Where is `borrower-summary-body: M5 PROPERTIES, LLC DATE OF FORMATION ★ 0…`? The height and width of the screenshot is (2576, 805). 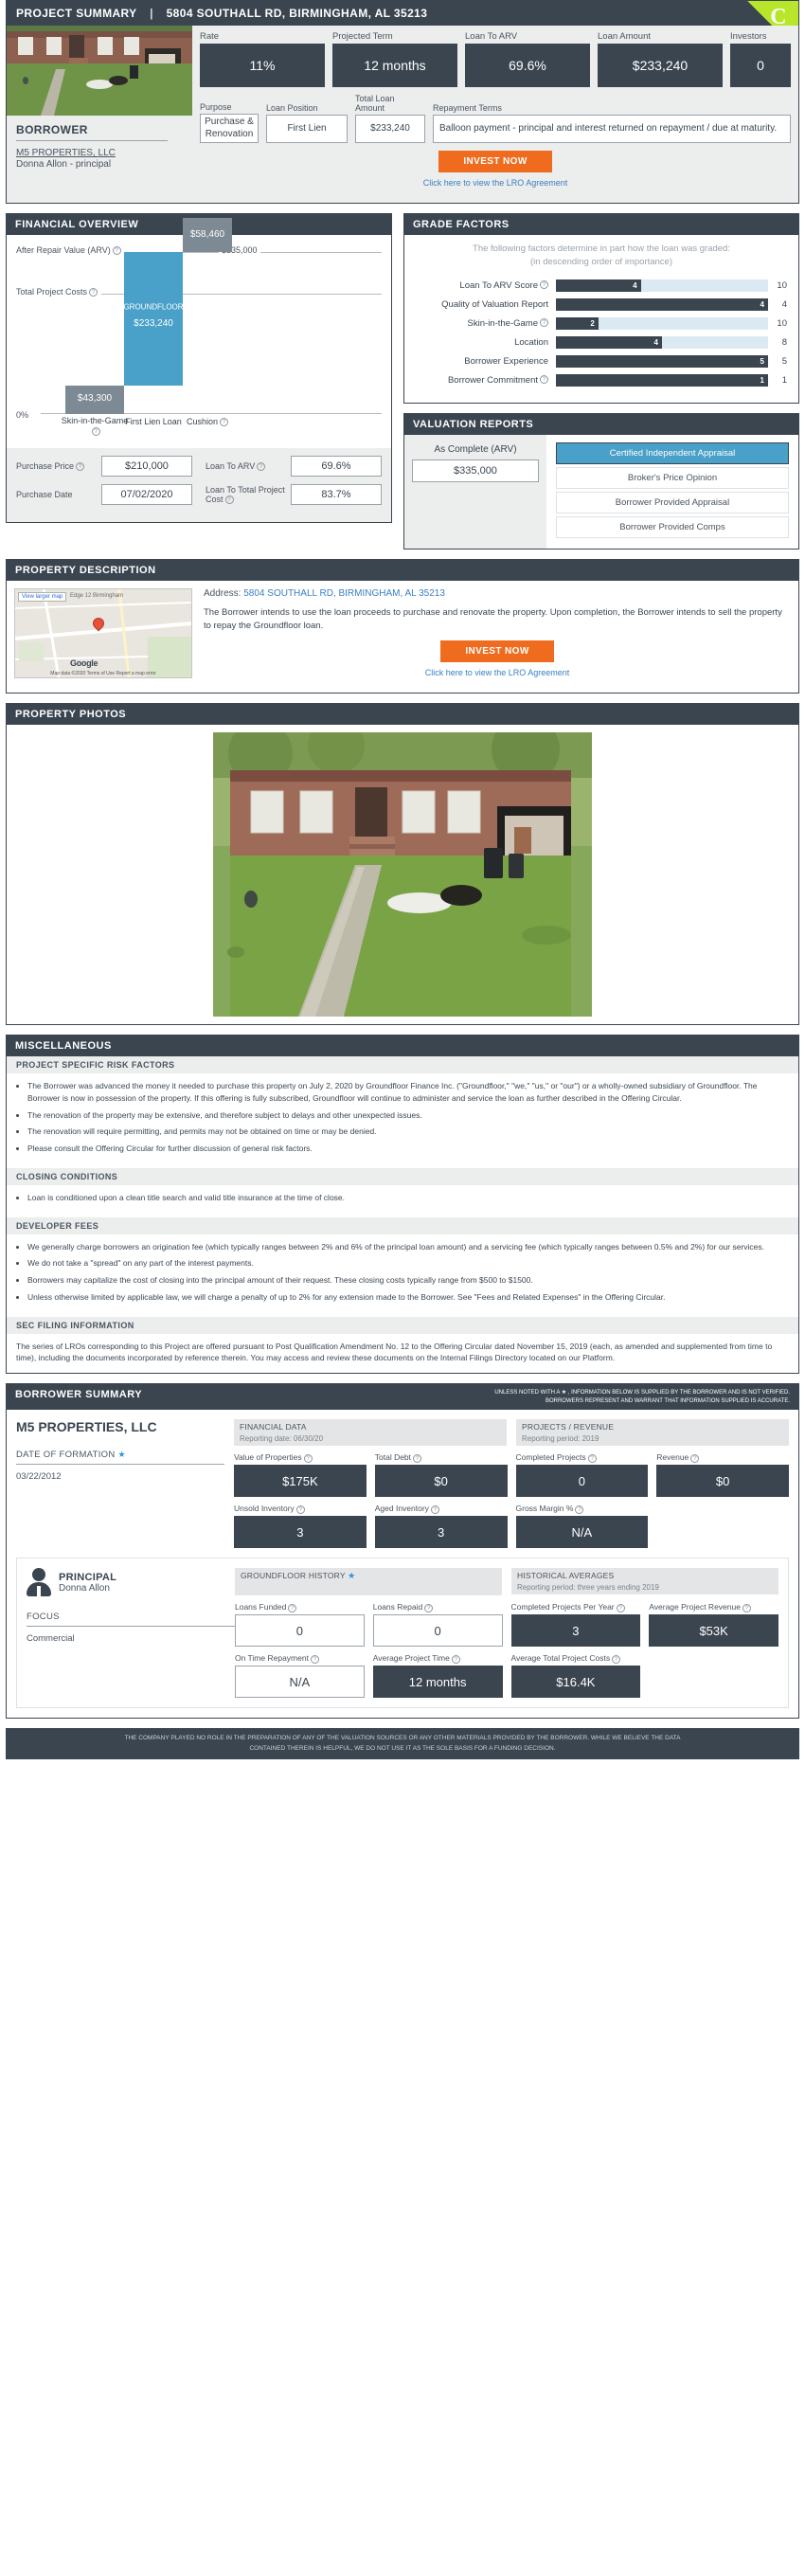
borrower-summary-body: M5 PROPERTIES, LLC DATE OF FORMATION ★ 0… is located at coordinates (402, 1484).